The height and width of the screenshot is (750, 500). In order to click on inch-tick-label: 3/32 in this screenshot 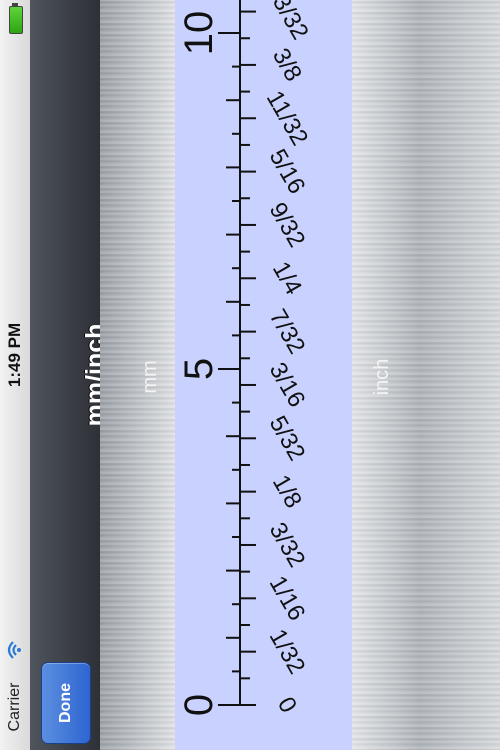, I will do `click(287, 545)`.